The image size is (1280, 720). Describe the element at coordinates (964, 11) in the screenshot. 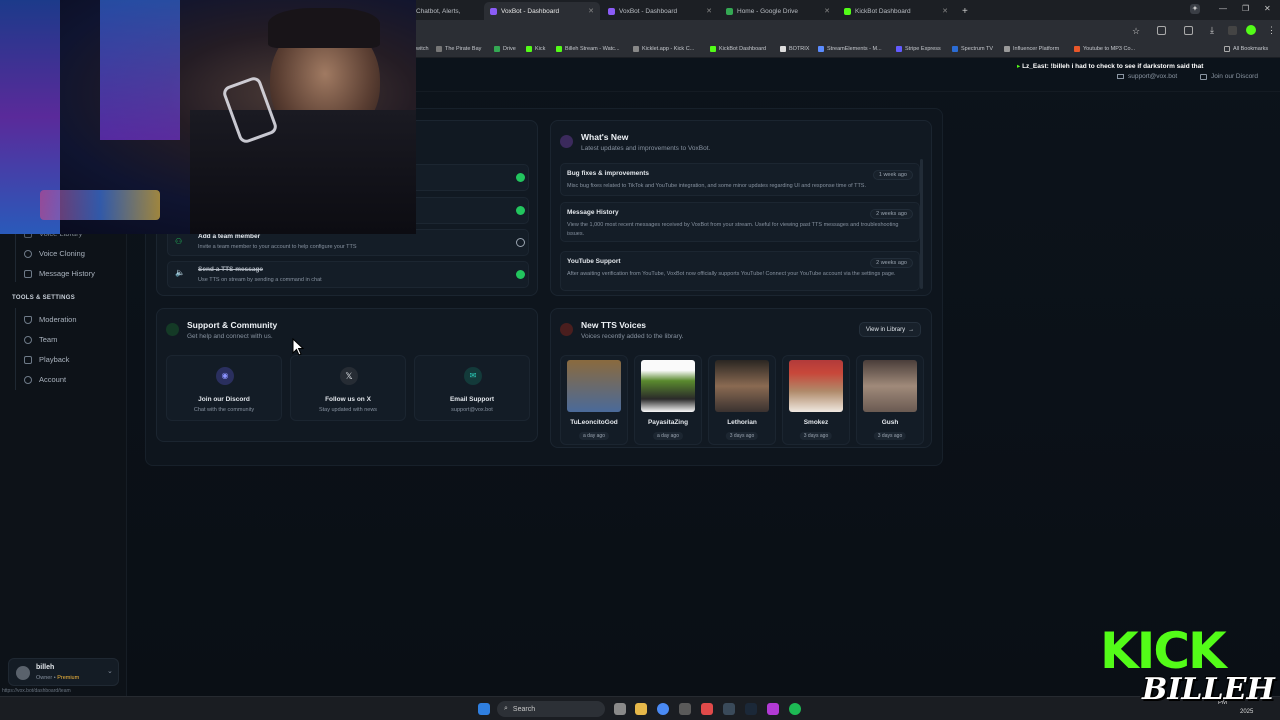

I see `new-tab-button: +` at that location.